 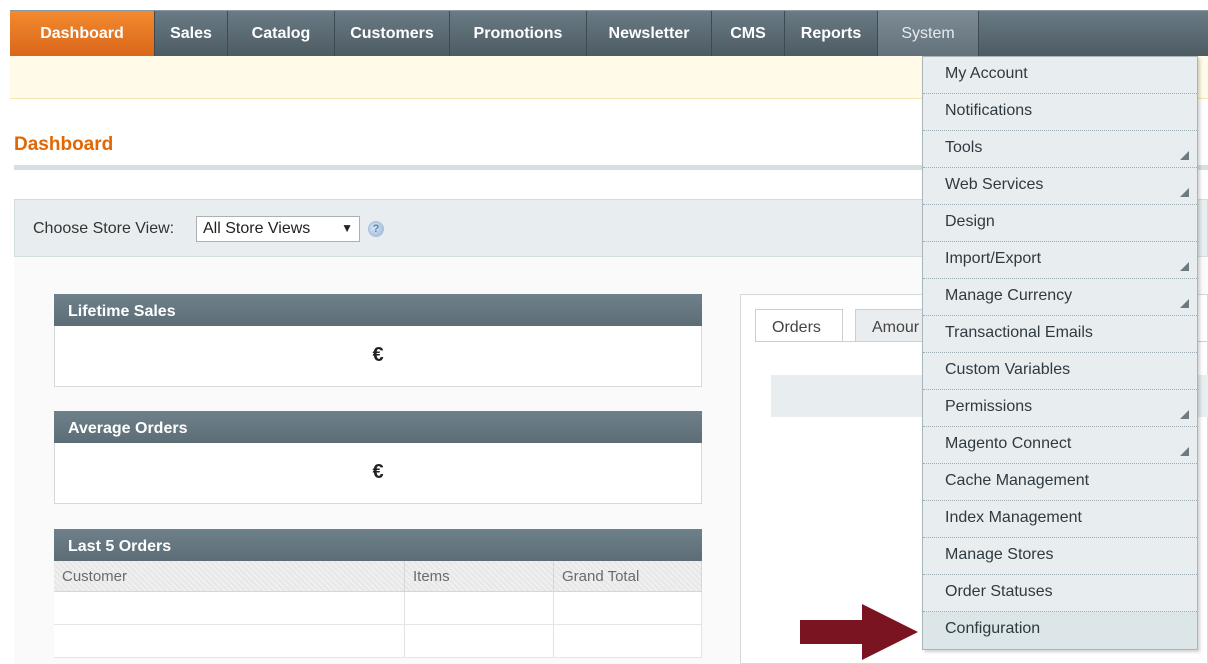 What do you see at coordinates (970, 221) in the screenshot?
I see `menu-item-label: Design` at bounding box center [970, 221].